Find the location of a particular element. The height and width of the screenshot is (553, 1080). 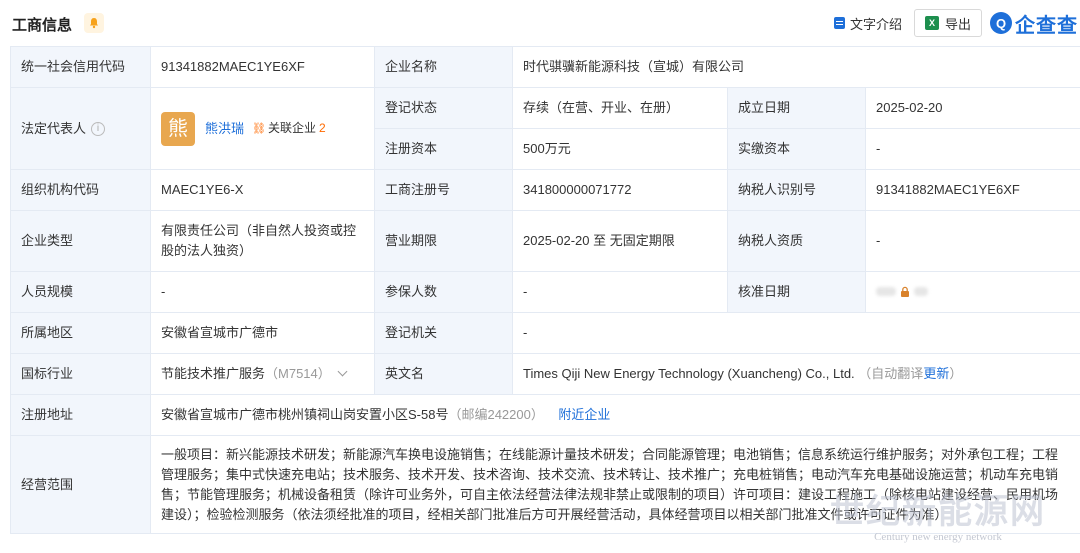

postcode: （邮编242200） is located at coordinates (496, 414).